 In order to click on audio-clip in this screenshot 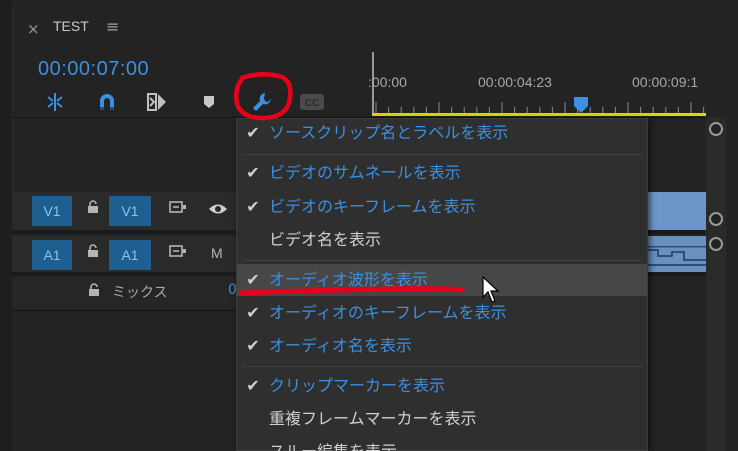, I will do `click(677, 254)`.